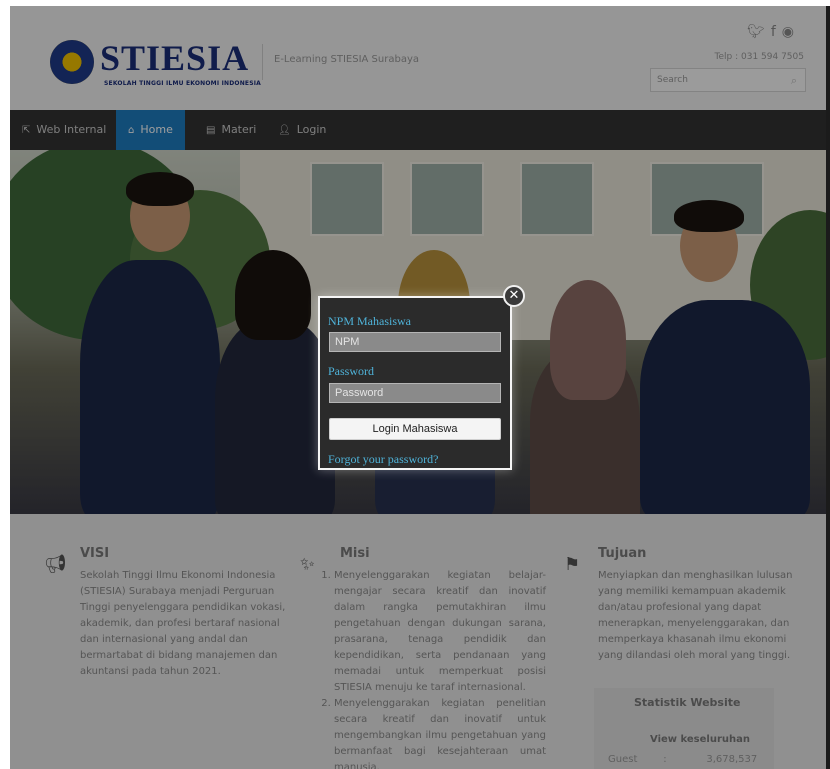 The height and width of the screenshot is (769, 830). Describe the element at coordinates (415, 393) in the screenshot. I see `password-input: Password` at that location.